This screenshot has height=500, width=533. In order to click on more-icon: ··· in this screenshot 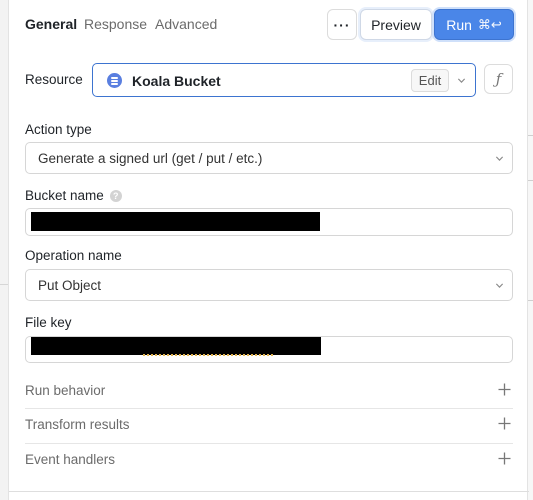, I will do `click(342, 24)`.